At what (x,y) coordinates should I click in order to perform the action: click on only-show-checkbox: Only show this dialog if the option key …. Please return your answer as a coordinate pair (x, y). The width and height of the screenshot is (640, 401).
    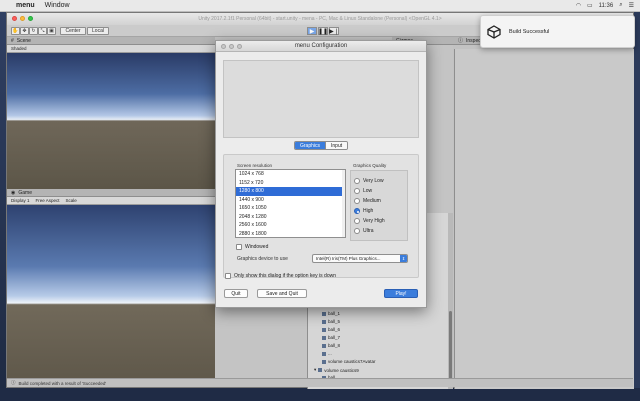
    Looking at the image, I should click on (280, 276).